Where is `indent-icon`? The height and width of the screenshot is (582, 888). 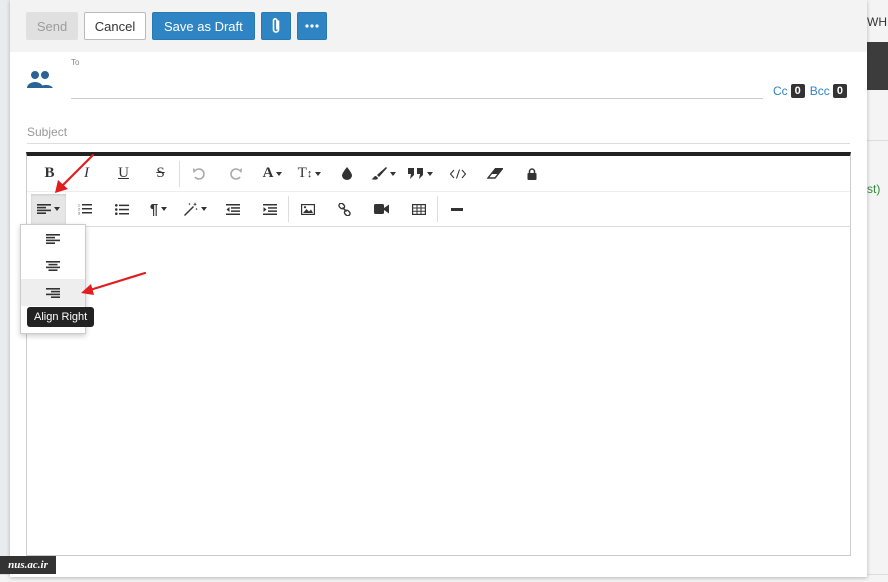
indent-icon is located at coordinates (269, 209).